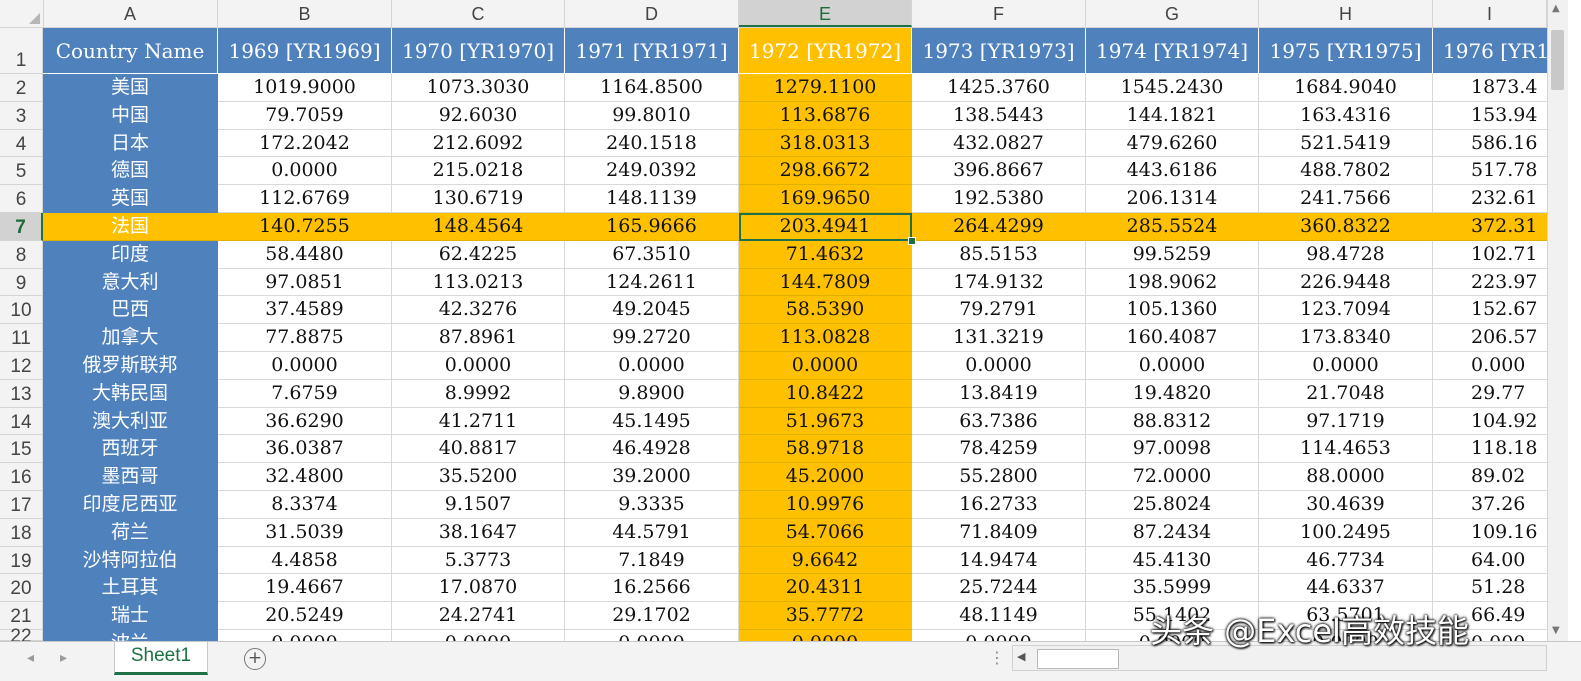 This screenshot has height=681, width=1581. Describe the element at coordinates (1346, 560) in the screenshot. I see `data-cell: 46.7734` at that location.